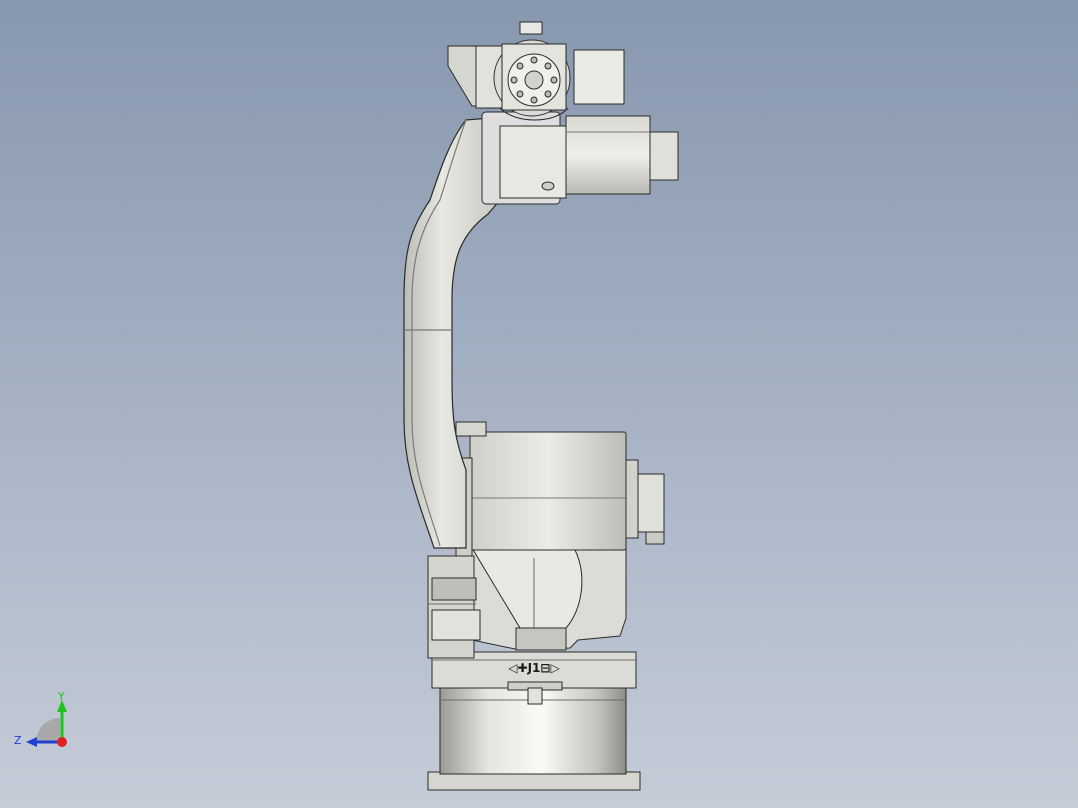 This screenshot has height=808, width=1078. Describe the element at coordinates (454, 607) in the screenshot. I see `cable-bracket` at that location.